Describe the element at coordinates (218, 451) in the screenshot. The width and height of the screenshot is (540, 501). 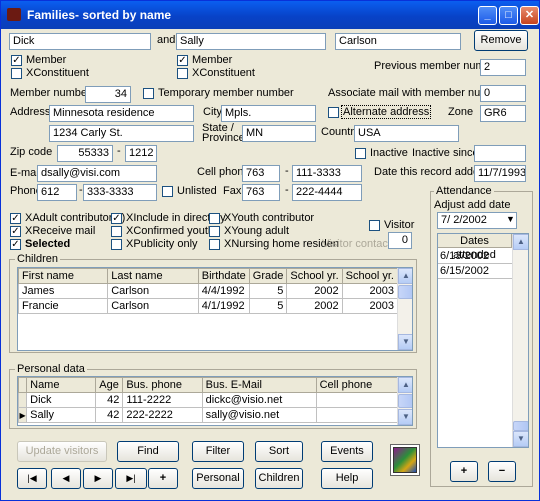
I see `filter-button: Filter` at that location.